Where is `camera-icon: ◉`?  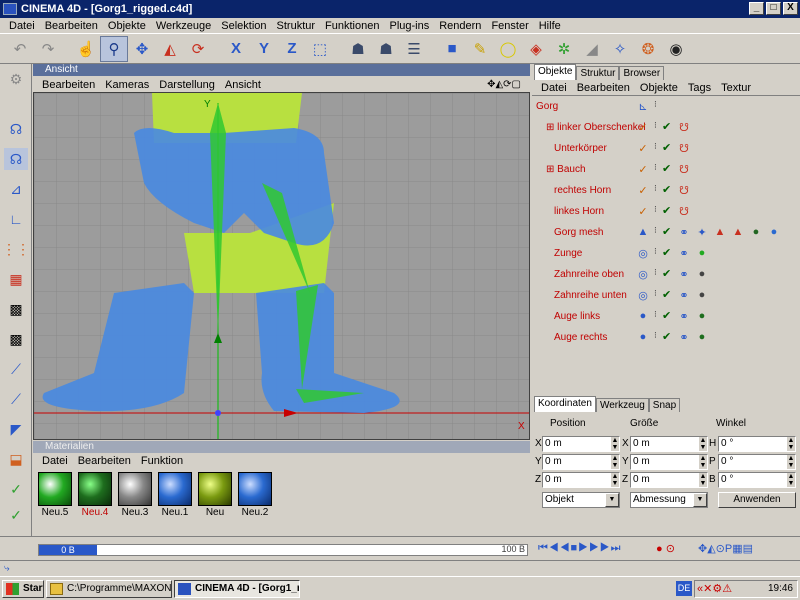 camera-icon: ◉ is located at coordinates (676, 49).